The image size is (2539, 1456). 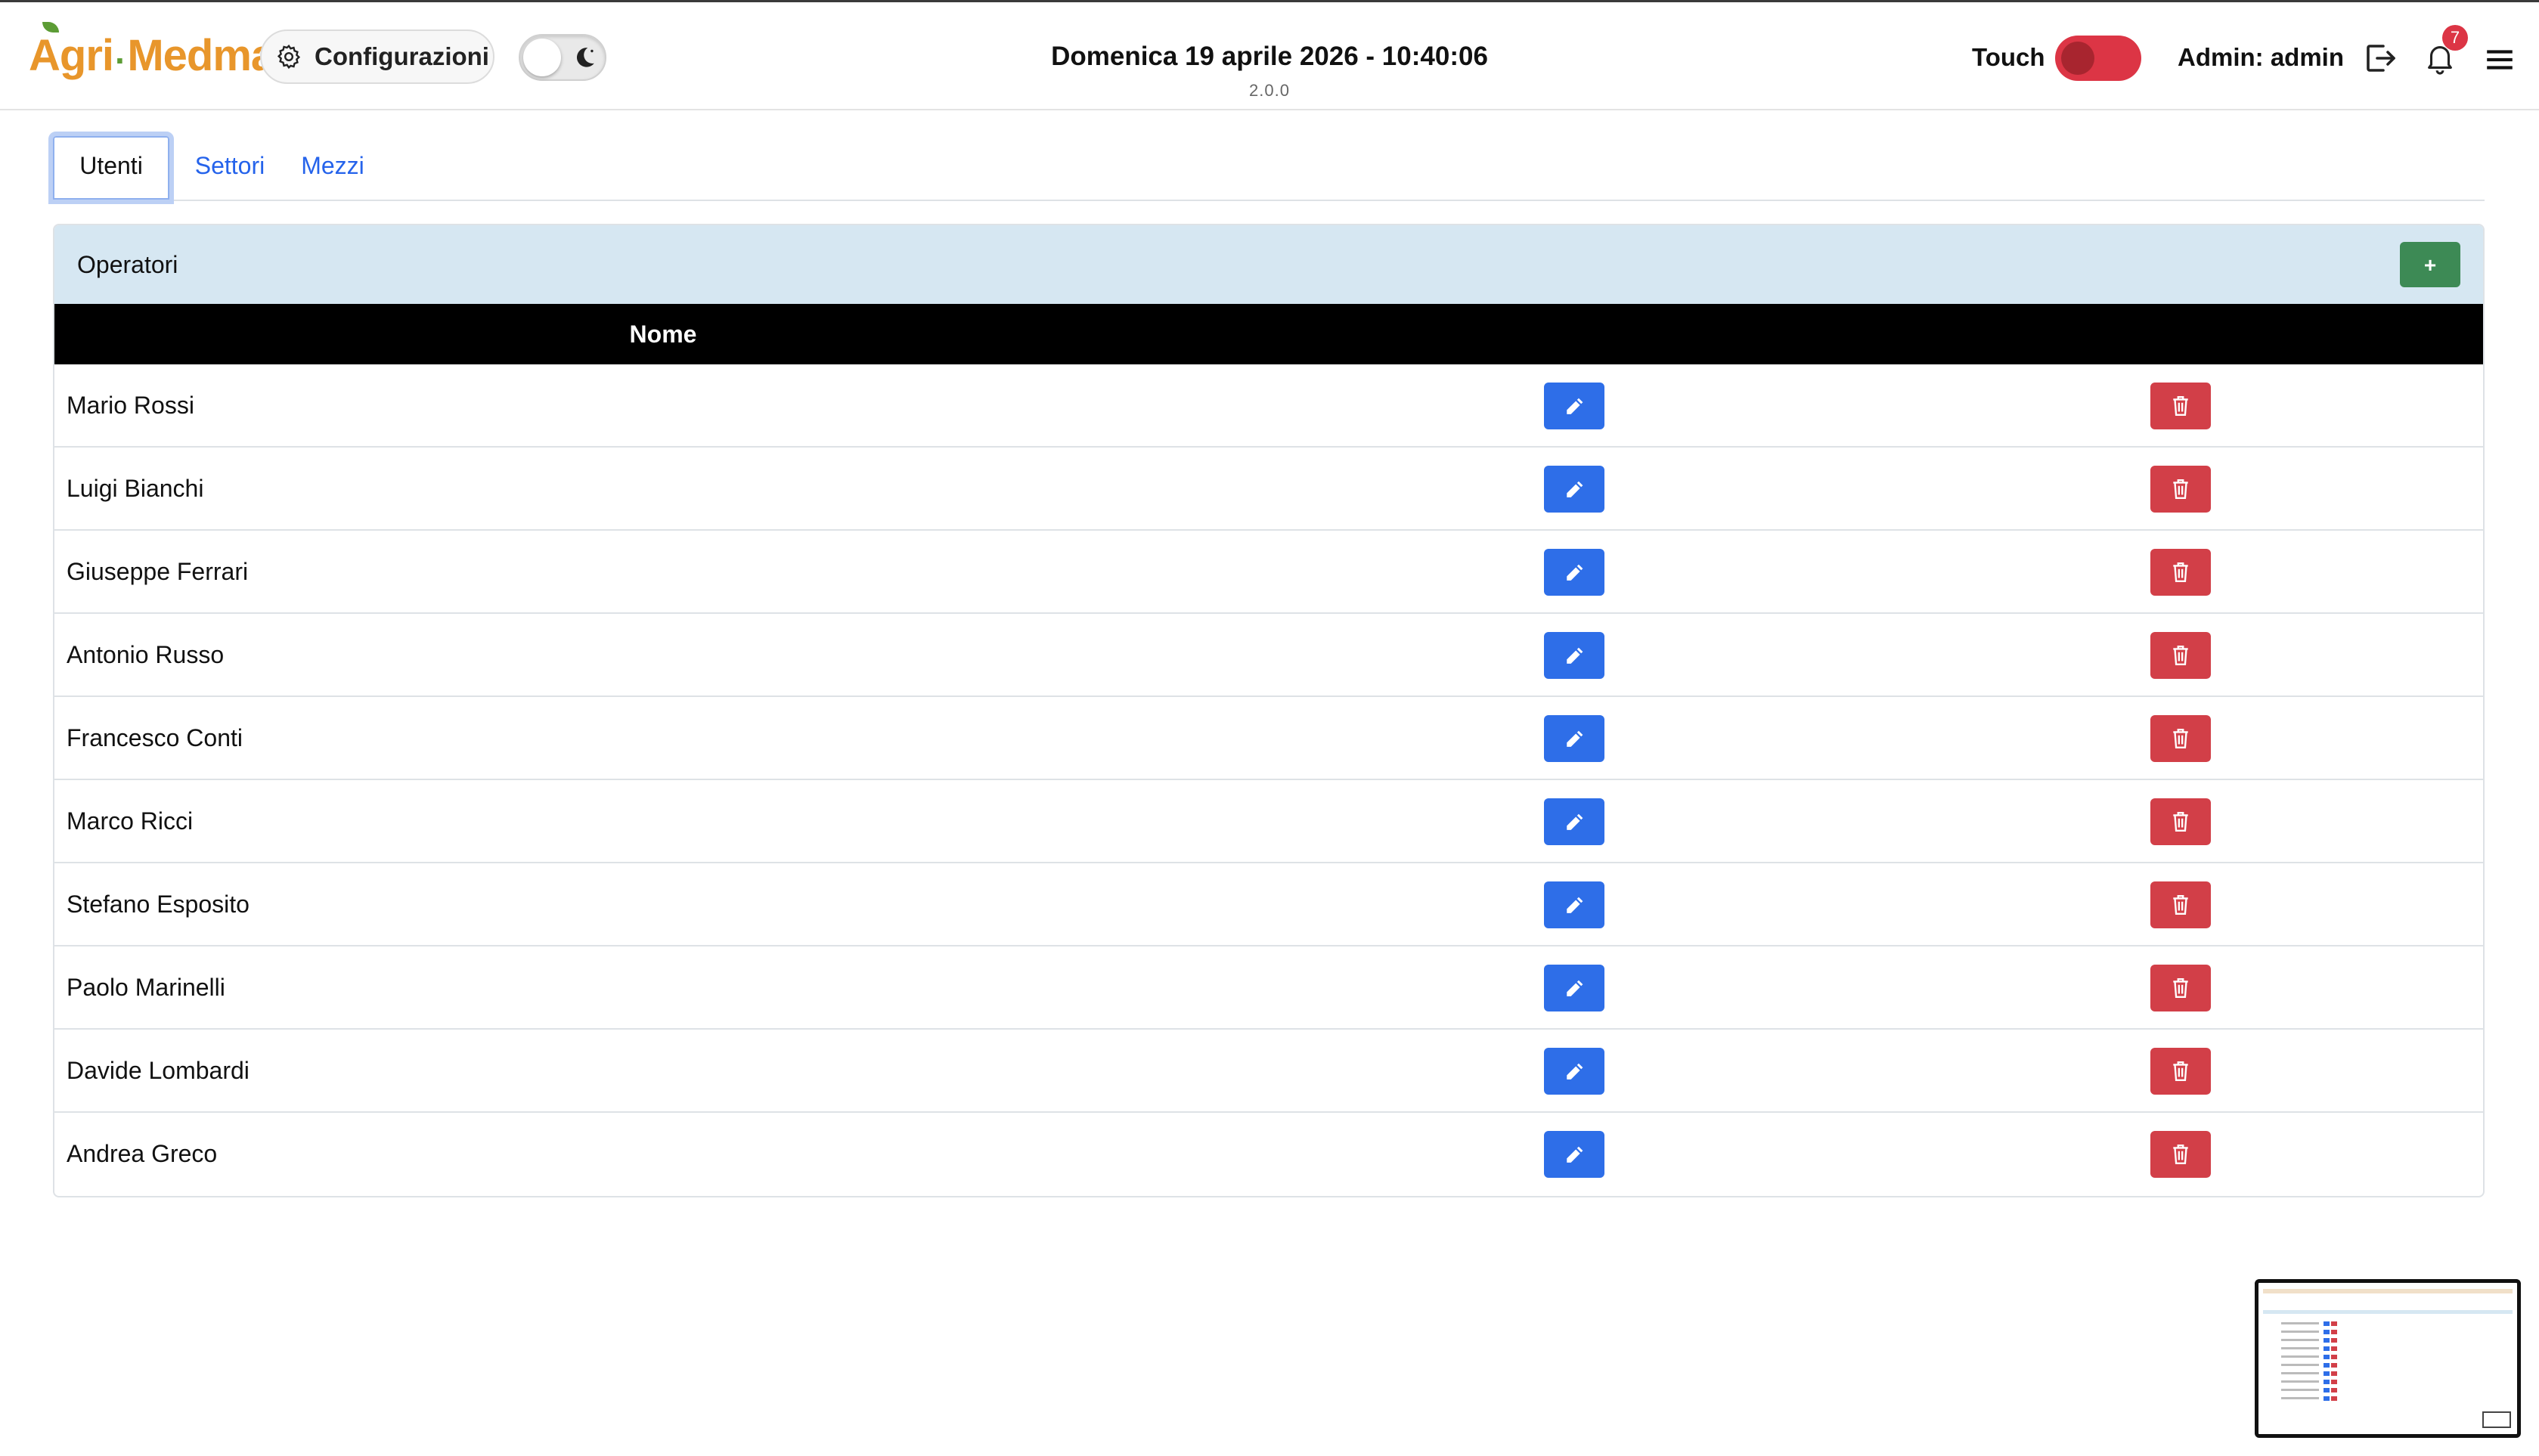 I want to click on configurazioni-button: Configurazioni, so click(x=377, y=56).